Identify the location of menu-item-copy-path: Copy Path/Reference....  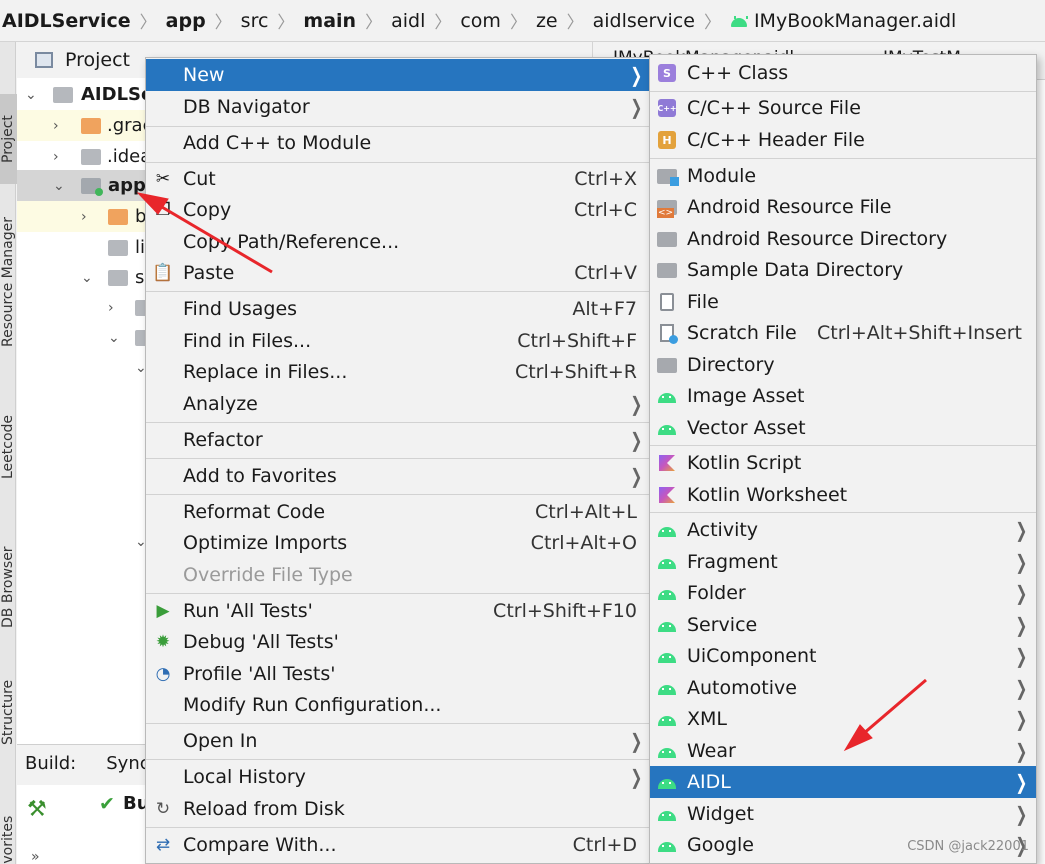
(398, 242).